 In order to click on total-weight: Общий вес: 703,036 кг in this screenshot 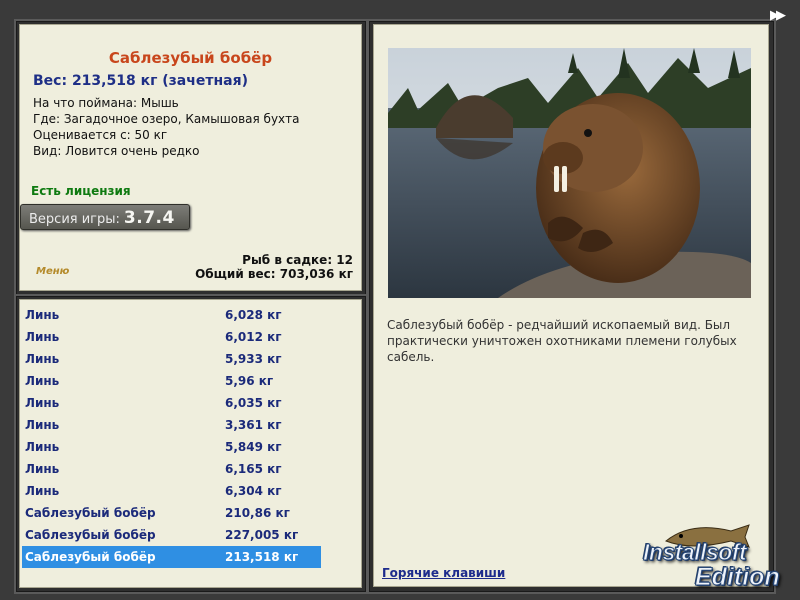, I will do `click(274, 274)`.